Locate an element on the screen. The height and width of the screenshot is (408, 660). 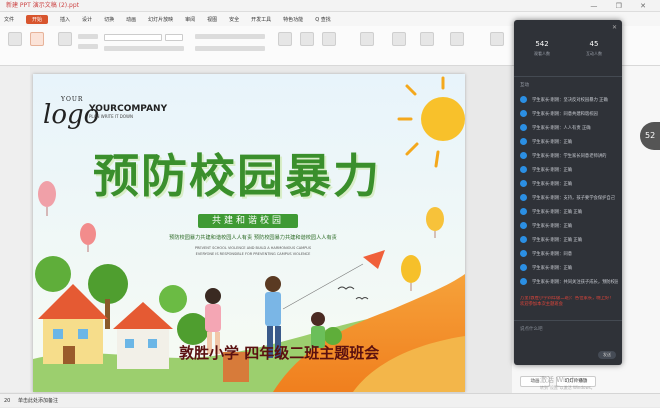
menu-security: 安全 is located at coordinates (234, 19).